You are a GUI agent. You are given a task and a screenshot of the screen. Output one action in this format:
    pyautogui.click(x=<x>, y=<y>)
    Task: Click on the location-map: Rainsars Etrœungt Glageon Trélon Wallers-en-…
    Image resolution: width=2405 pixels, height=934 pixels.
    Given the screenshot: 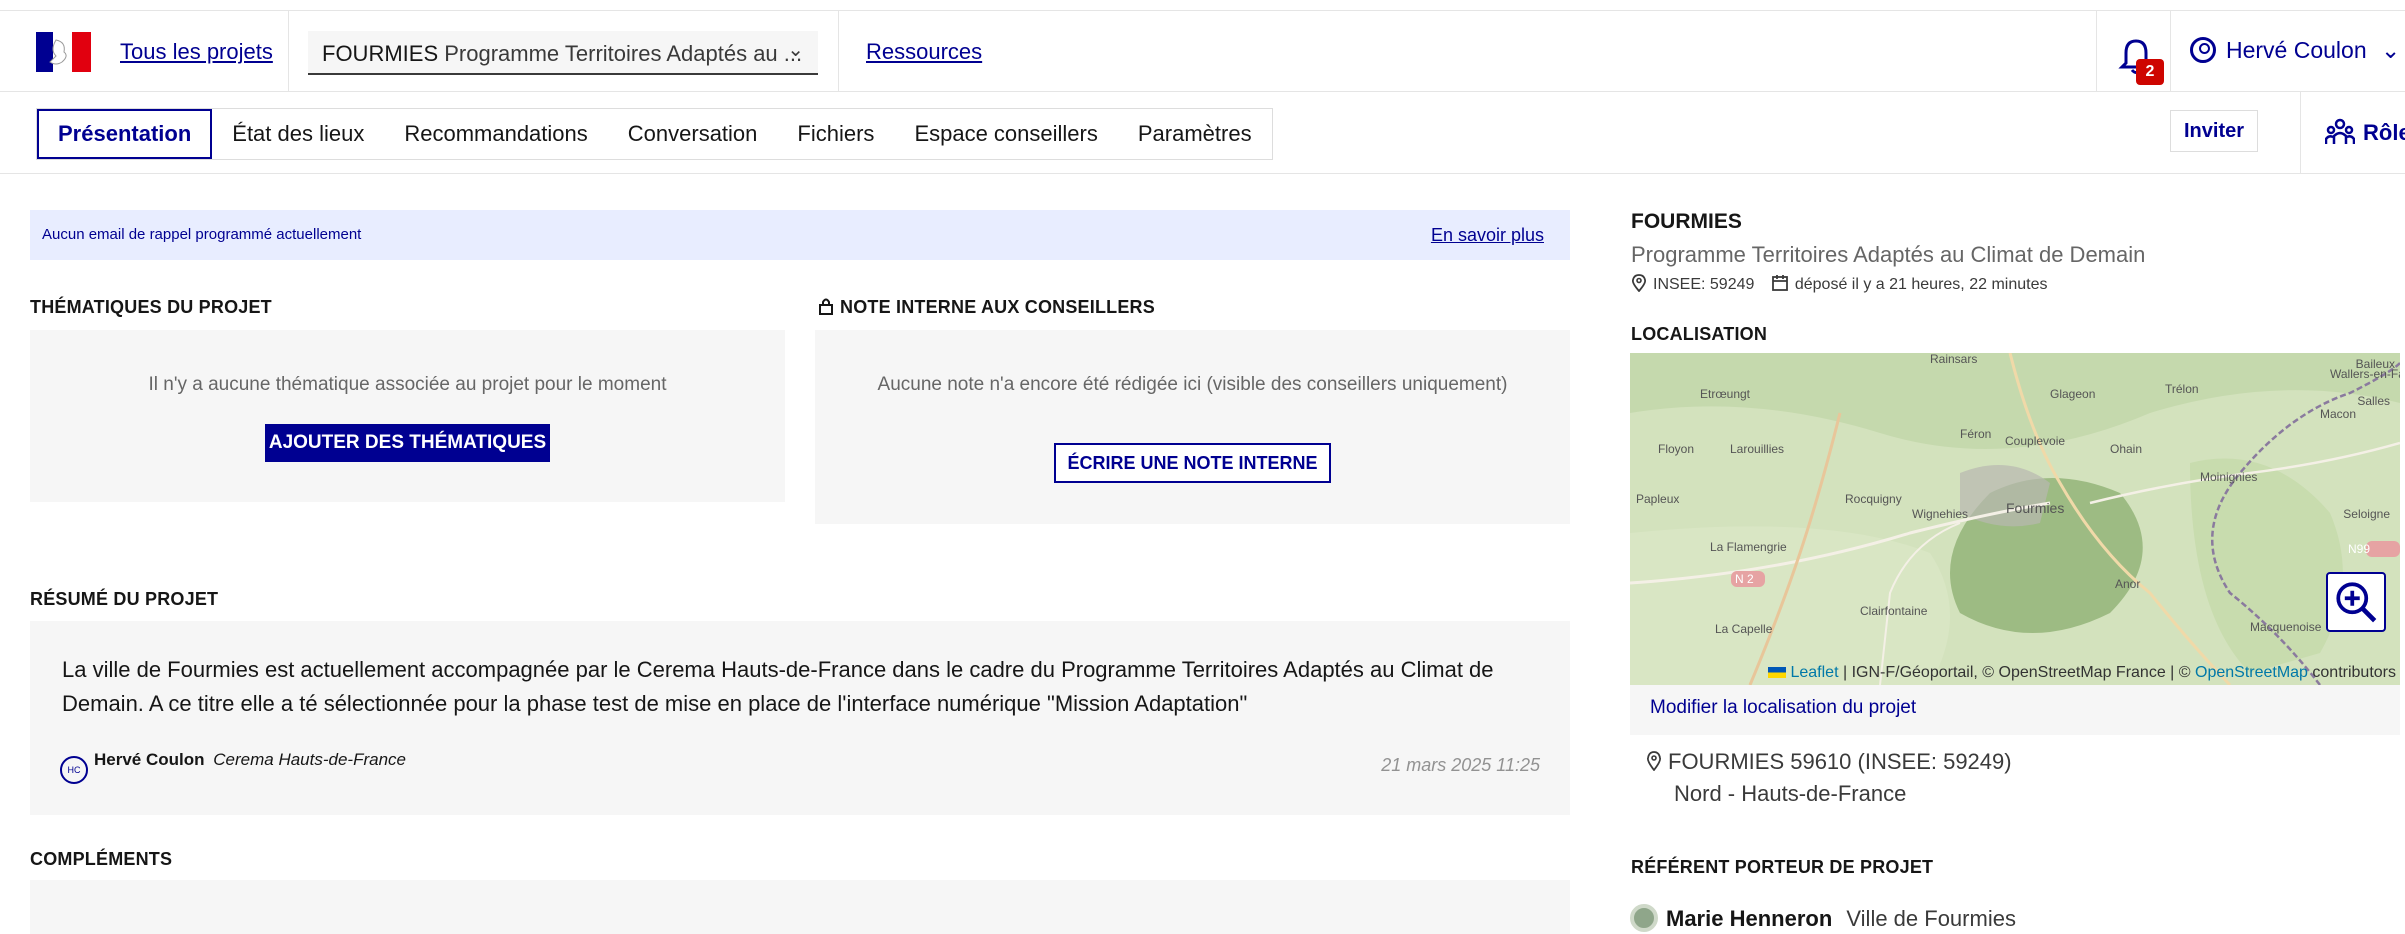 What is the action you would take?
    pyautogui.click(x=2015, y=519)
    